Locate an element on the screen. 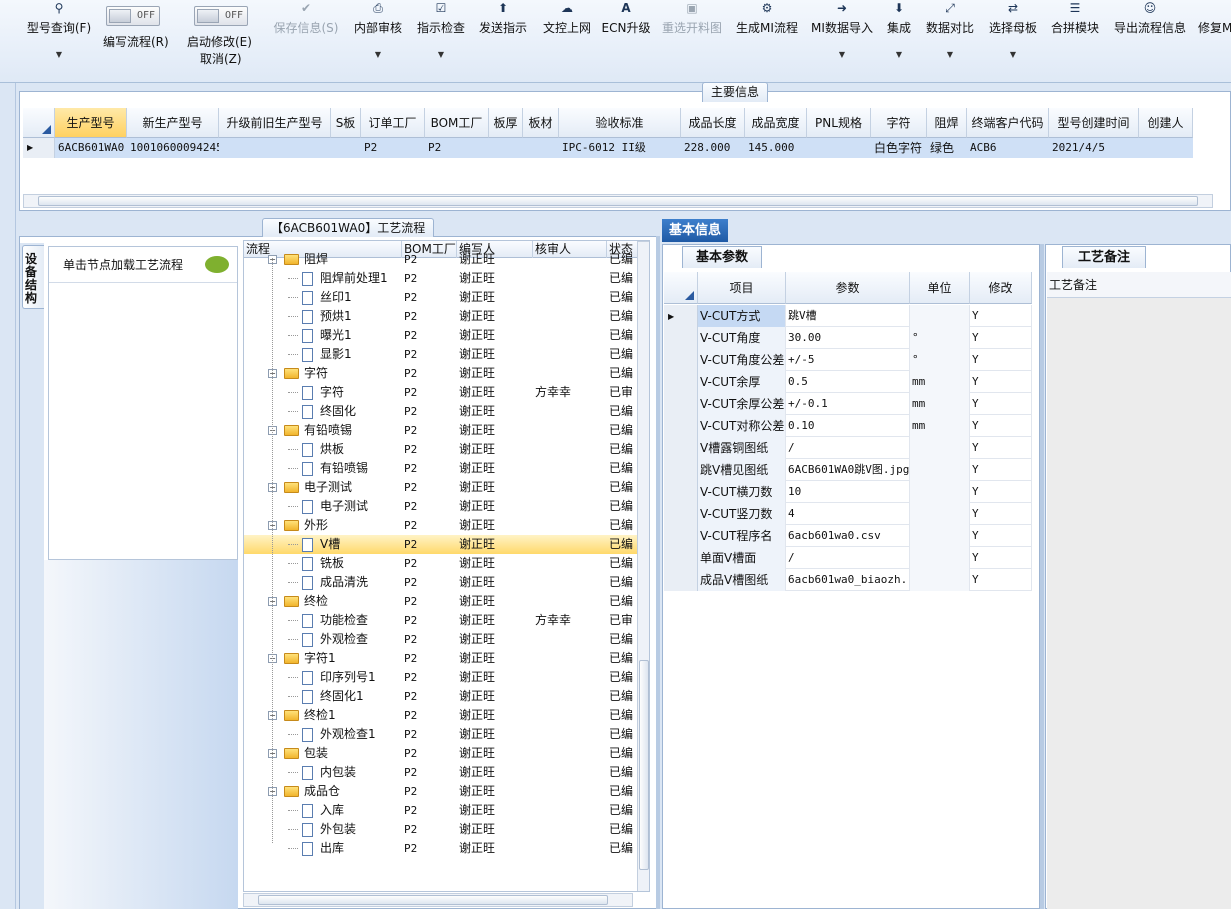 Image resolution: width=1231 pixels, height=909 pixels. col-item: 项目 is located at coordinates (742, 288).